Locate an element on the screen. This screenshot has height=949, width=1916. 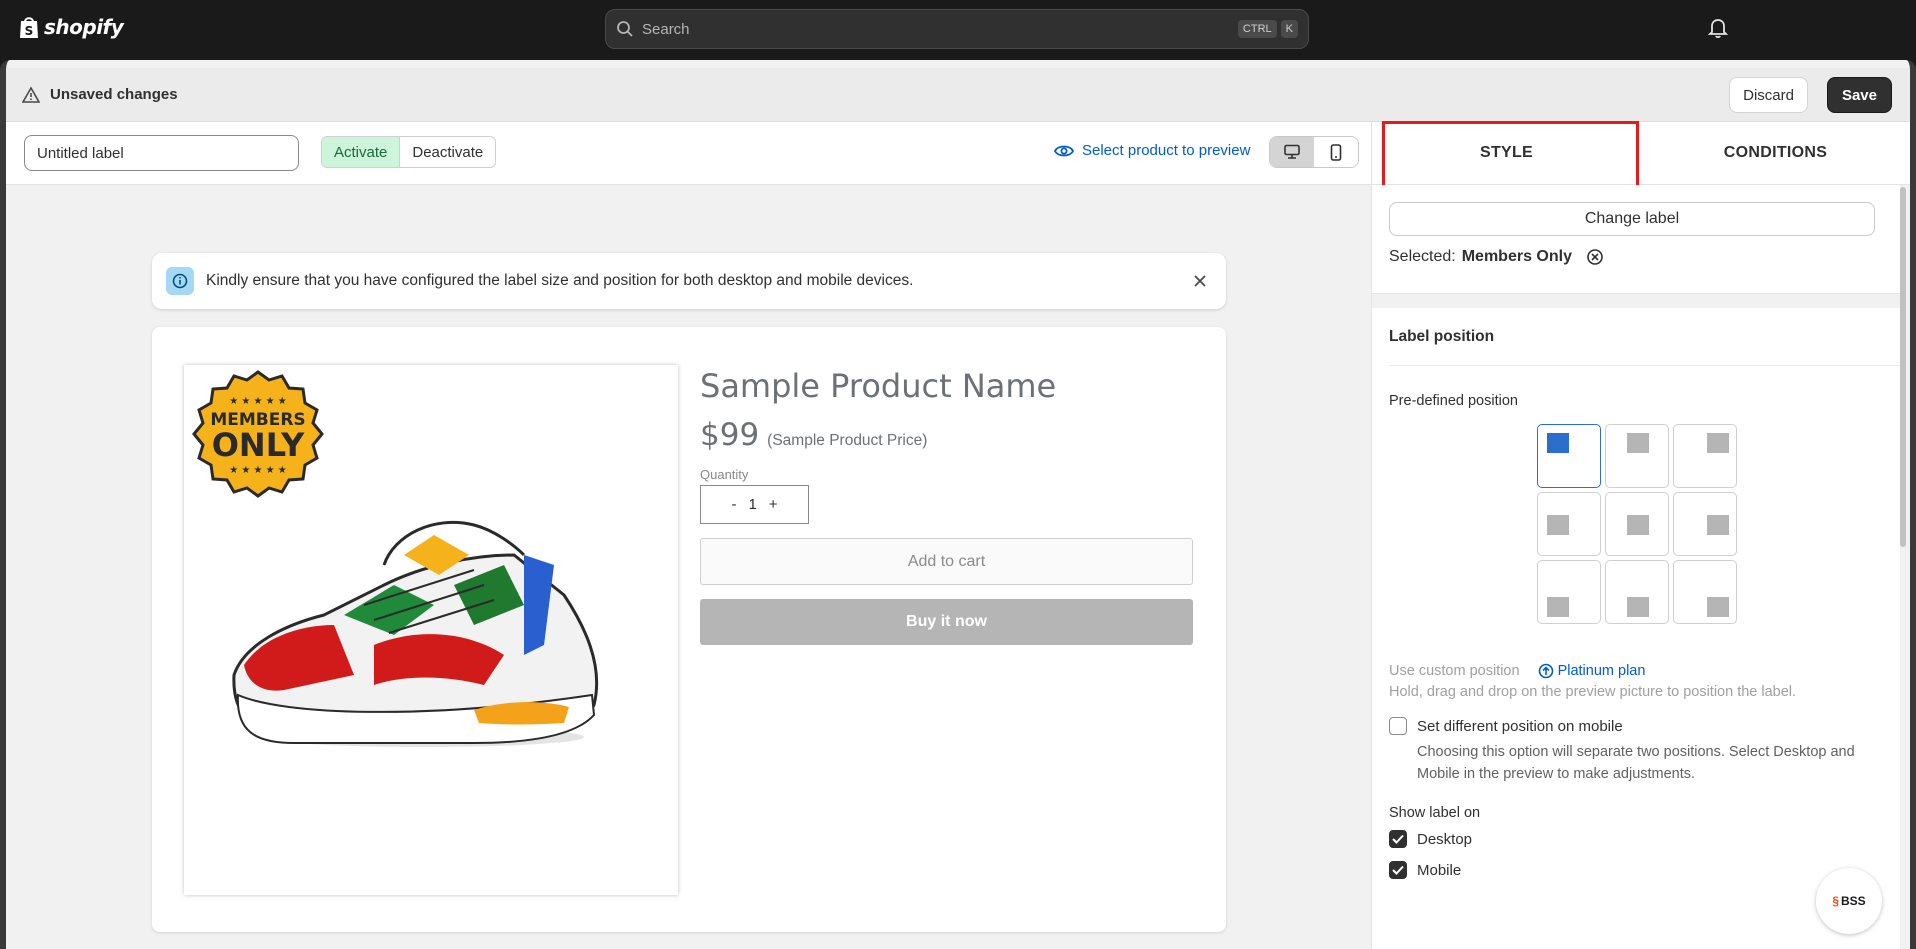
position-grid is located at coordinates (1637, 524).